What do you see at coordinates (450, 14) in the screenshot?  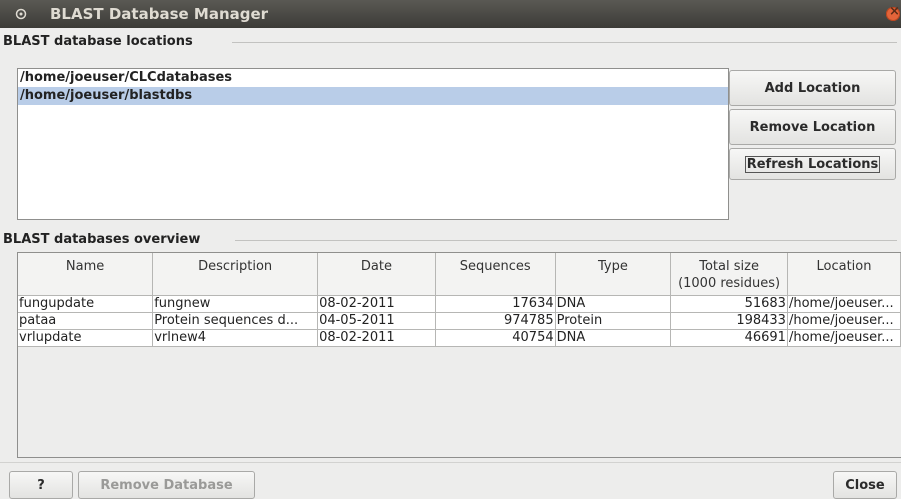 I see `window-titlebar: BLAST Database Manager` at bounding box center [450, 14].